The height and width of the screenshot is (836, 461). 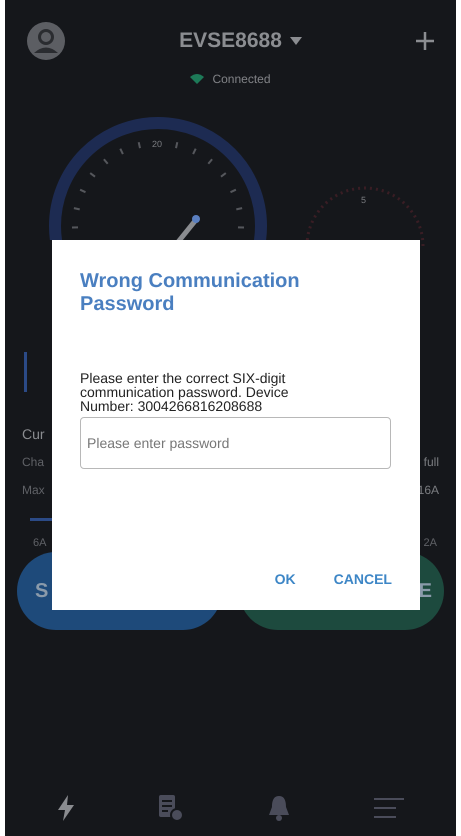 What do you see at coordinates (428, 490) in the screenshot?
I see `info-value: 16A` at bounding box center [428, 490].